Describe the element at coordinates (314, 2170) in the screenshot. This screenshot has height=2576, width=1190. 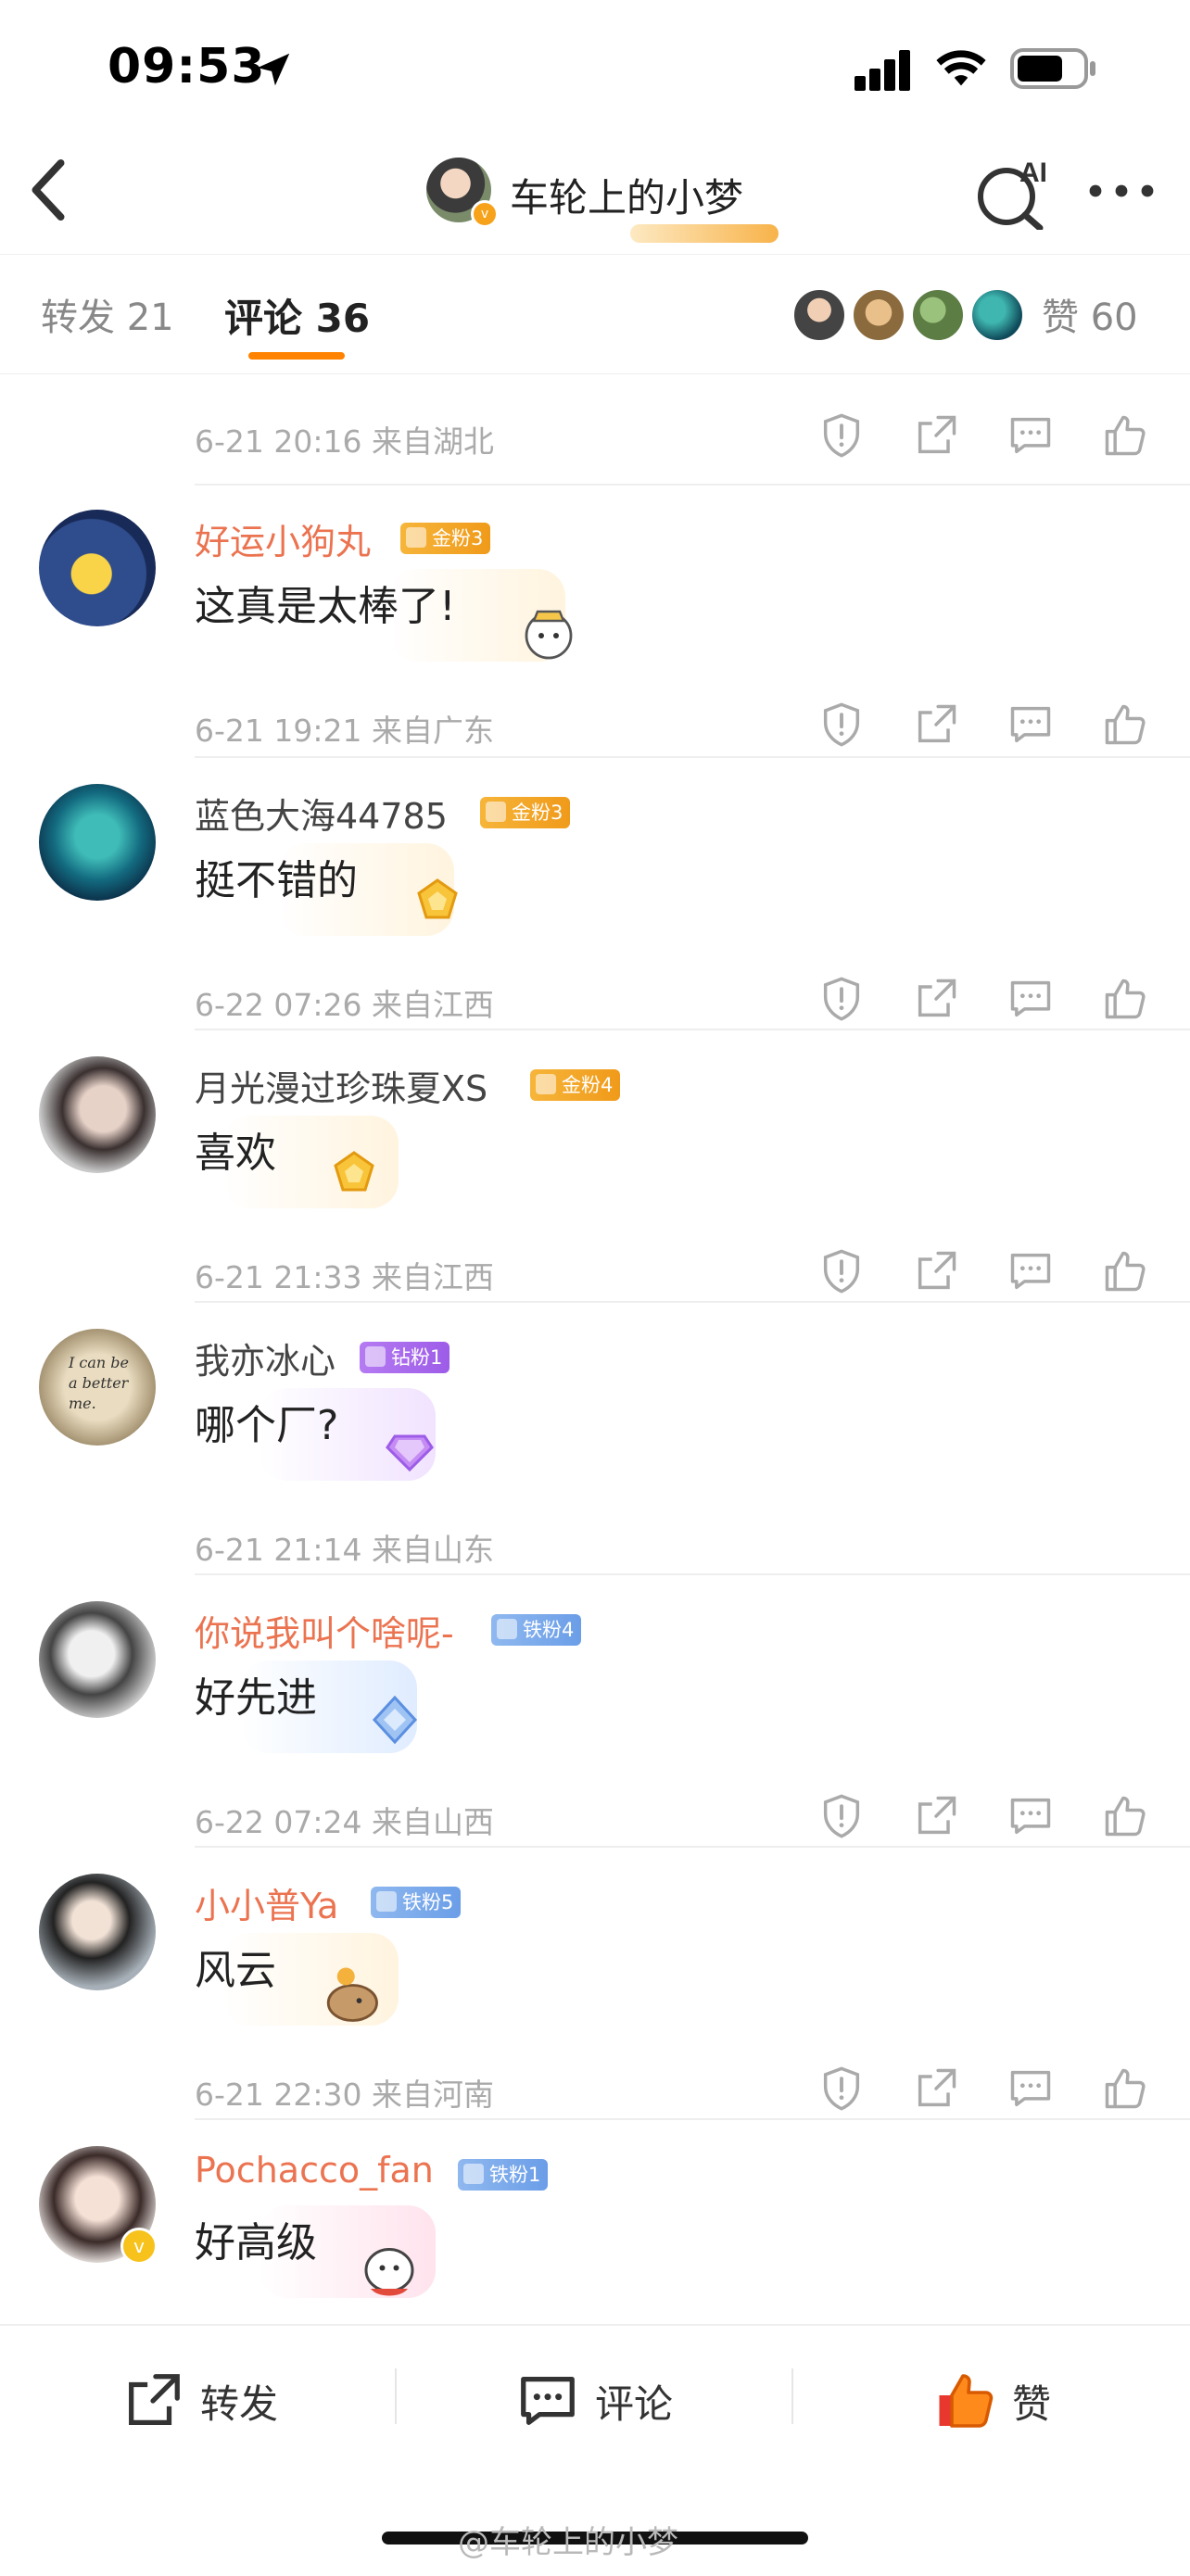
I see `username: Pochacco_fan` at that location.